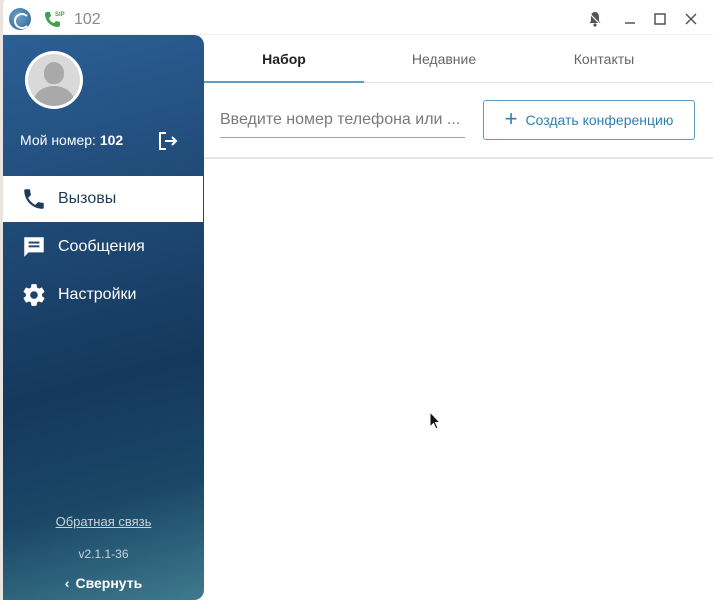 Image resolution: width=713 pixels, height=600 pixels. I want to click on sidebar-item-label: Сообщения, so click(101, 246).